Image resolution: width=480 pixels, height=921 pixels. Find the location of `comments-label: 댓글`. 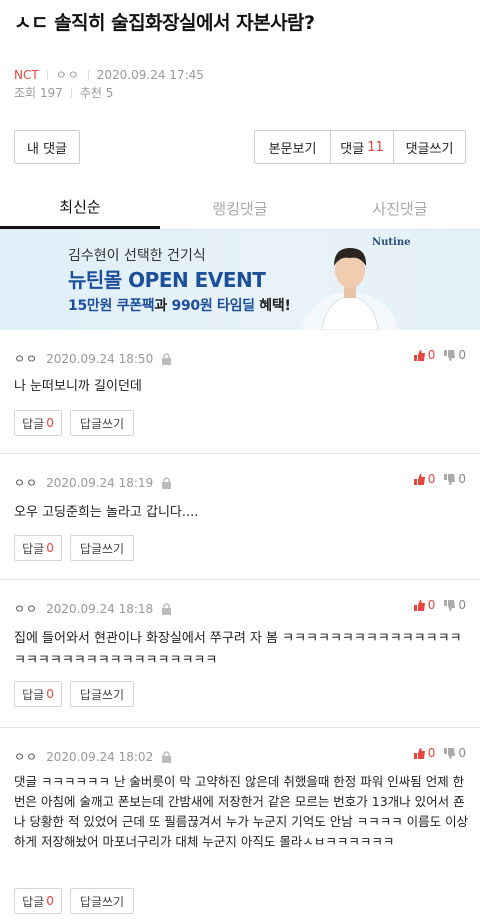

comments-label: 댓글 is located at coordinates (352, 149).